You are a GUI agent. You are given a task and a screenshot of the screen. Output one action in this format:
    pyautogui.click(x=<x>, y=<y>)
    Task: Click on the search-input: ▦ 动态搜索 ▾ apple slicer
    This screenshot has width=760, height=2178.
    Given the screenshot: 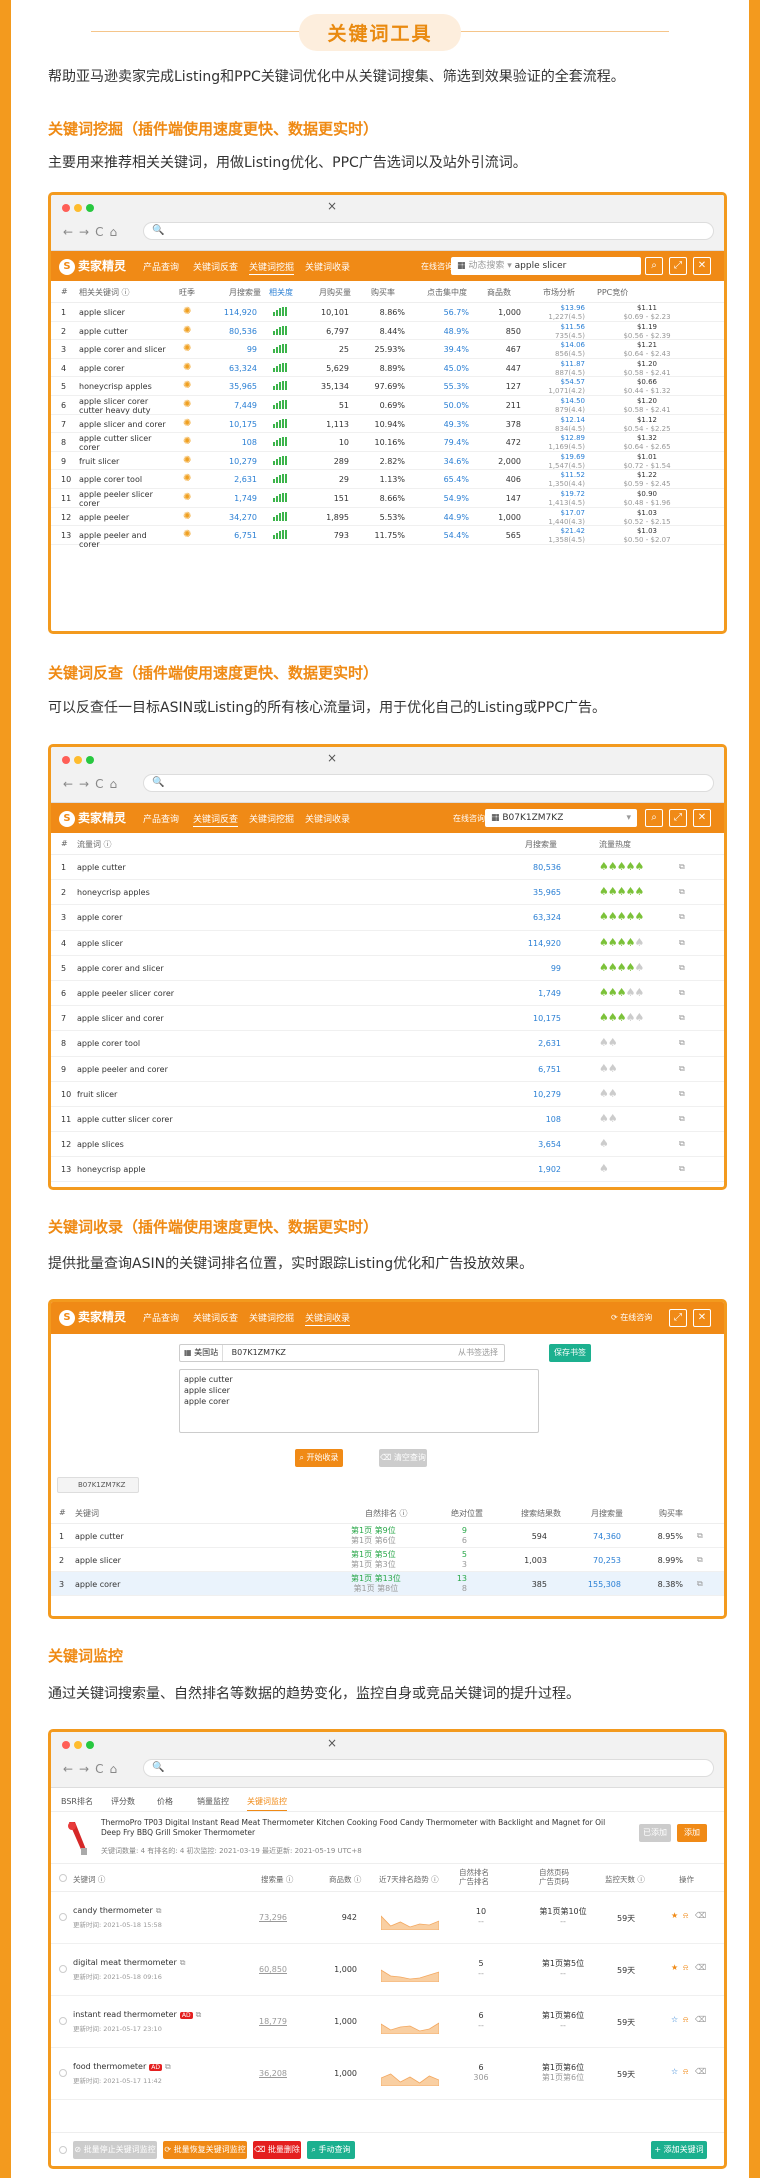 What is the action you would take?
    pyautogui.click(x=546, y=266)
    